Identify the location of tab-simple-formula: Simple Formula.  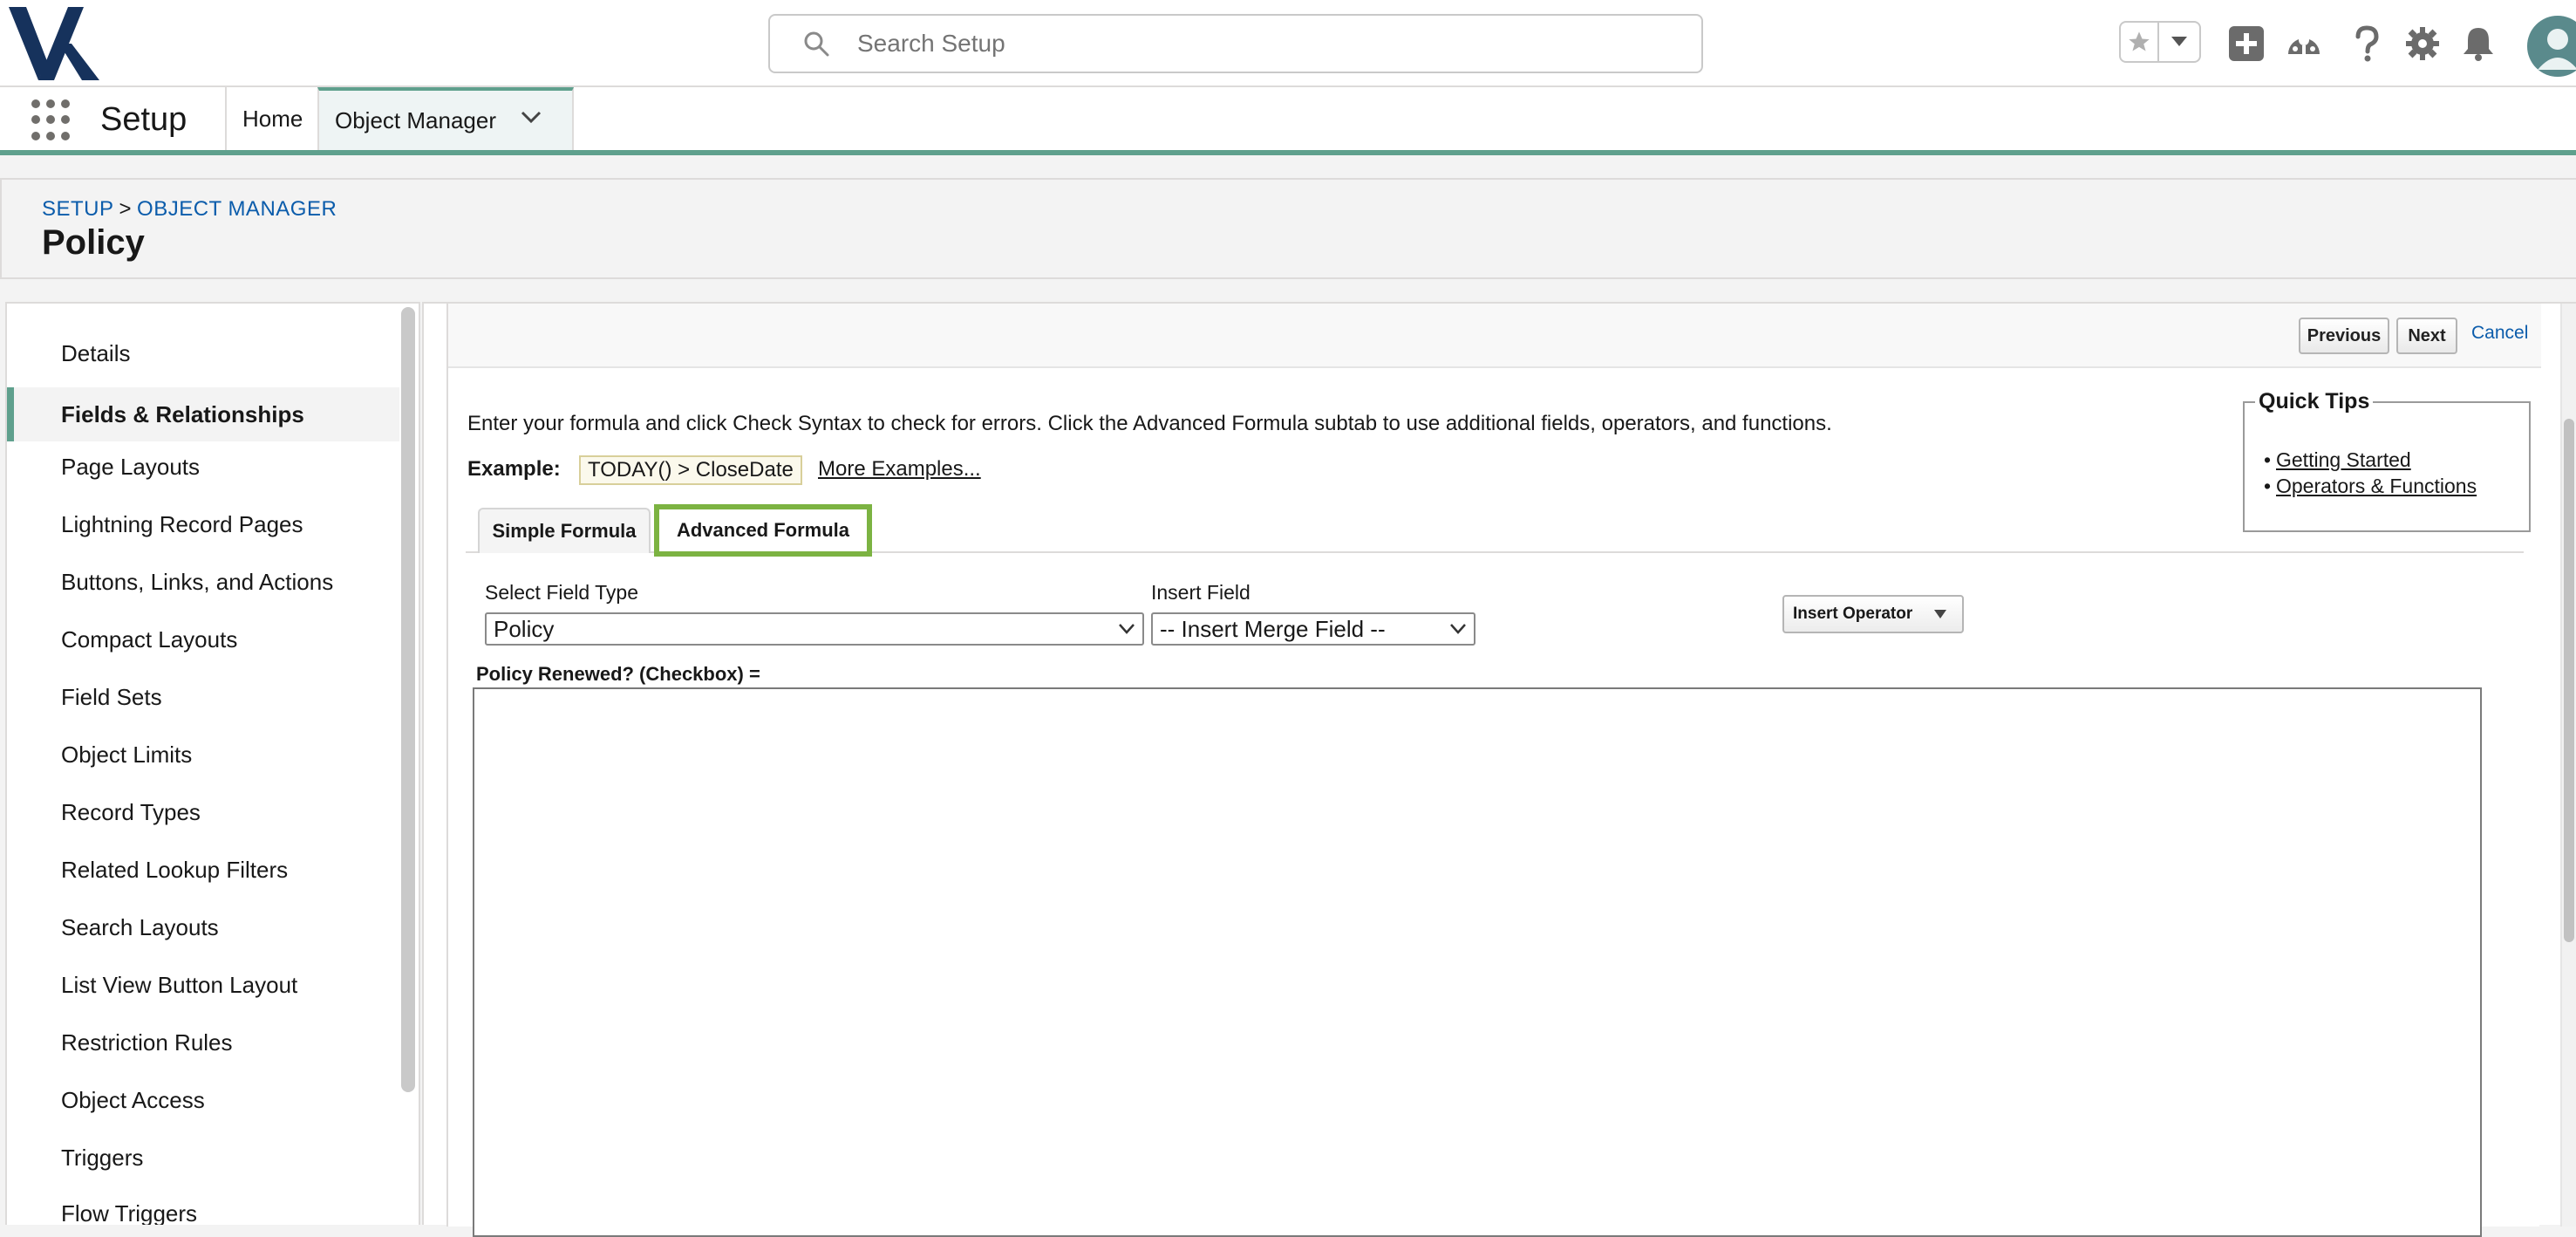
(565, 530).